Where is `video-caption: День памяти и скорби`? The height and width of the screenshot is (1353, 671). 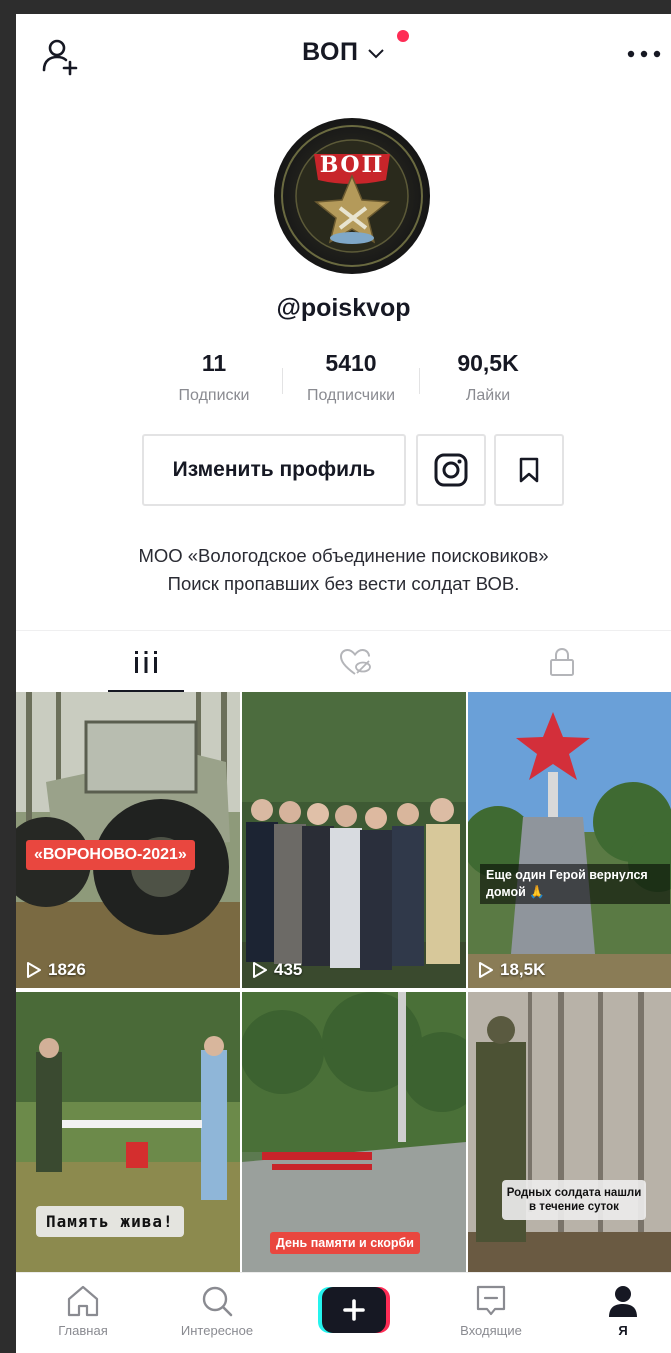
video-caption: День памяти и скорби is located at coordinates (345, 1243).